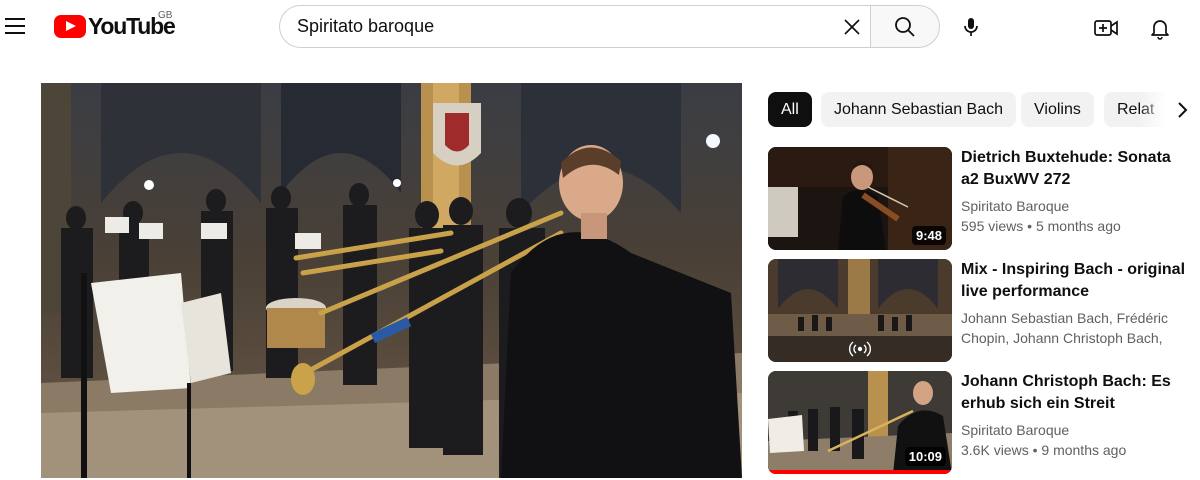 The image size is (1200, 480). I want to click on search-icon, so click(905, 26).